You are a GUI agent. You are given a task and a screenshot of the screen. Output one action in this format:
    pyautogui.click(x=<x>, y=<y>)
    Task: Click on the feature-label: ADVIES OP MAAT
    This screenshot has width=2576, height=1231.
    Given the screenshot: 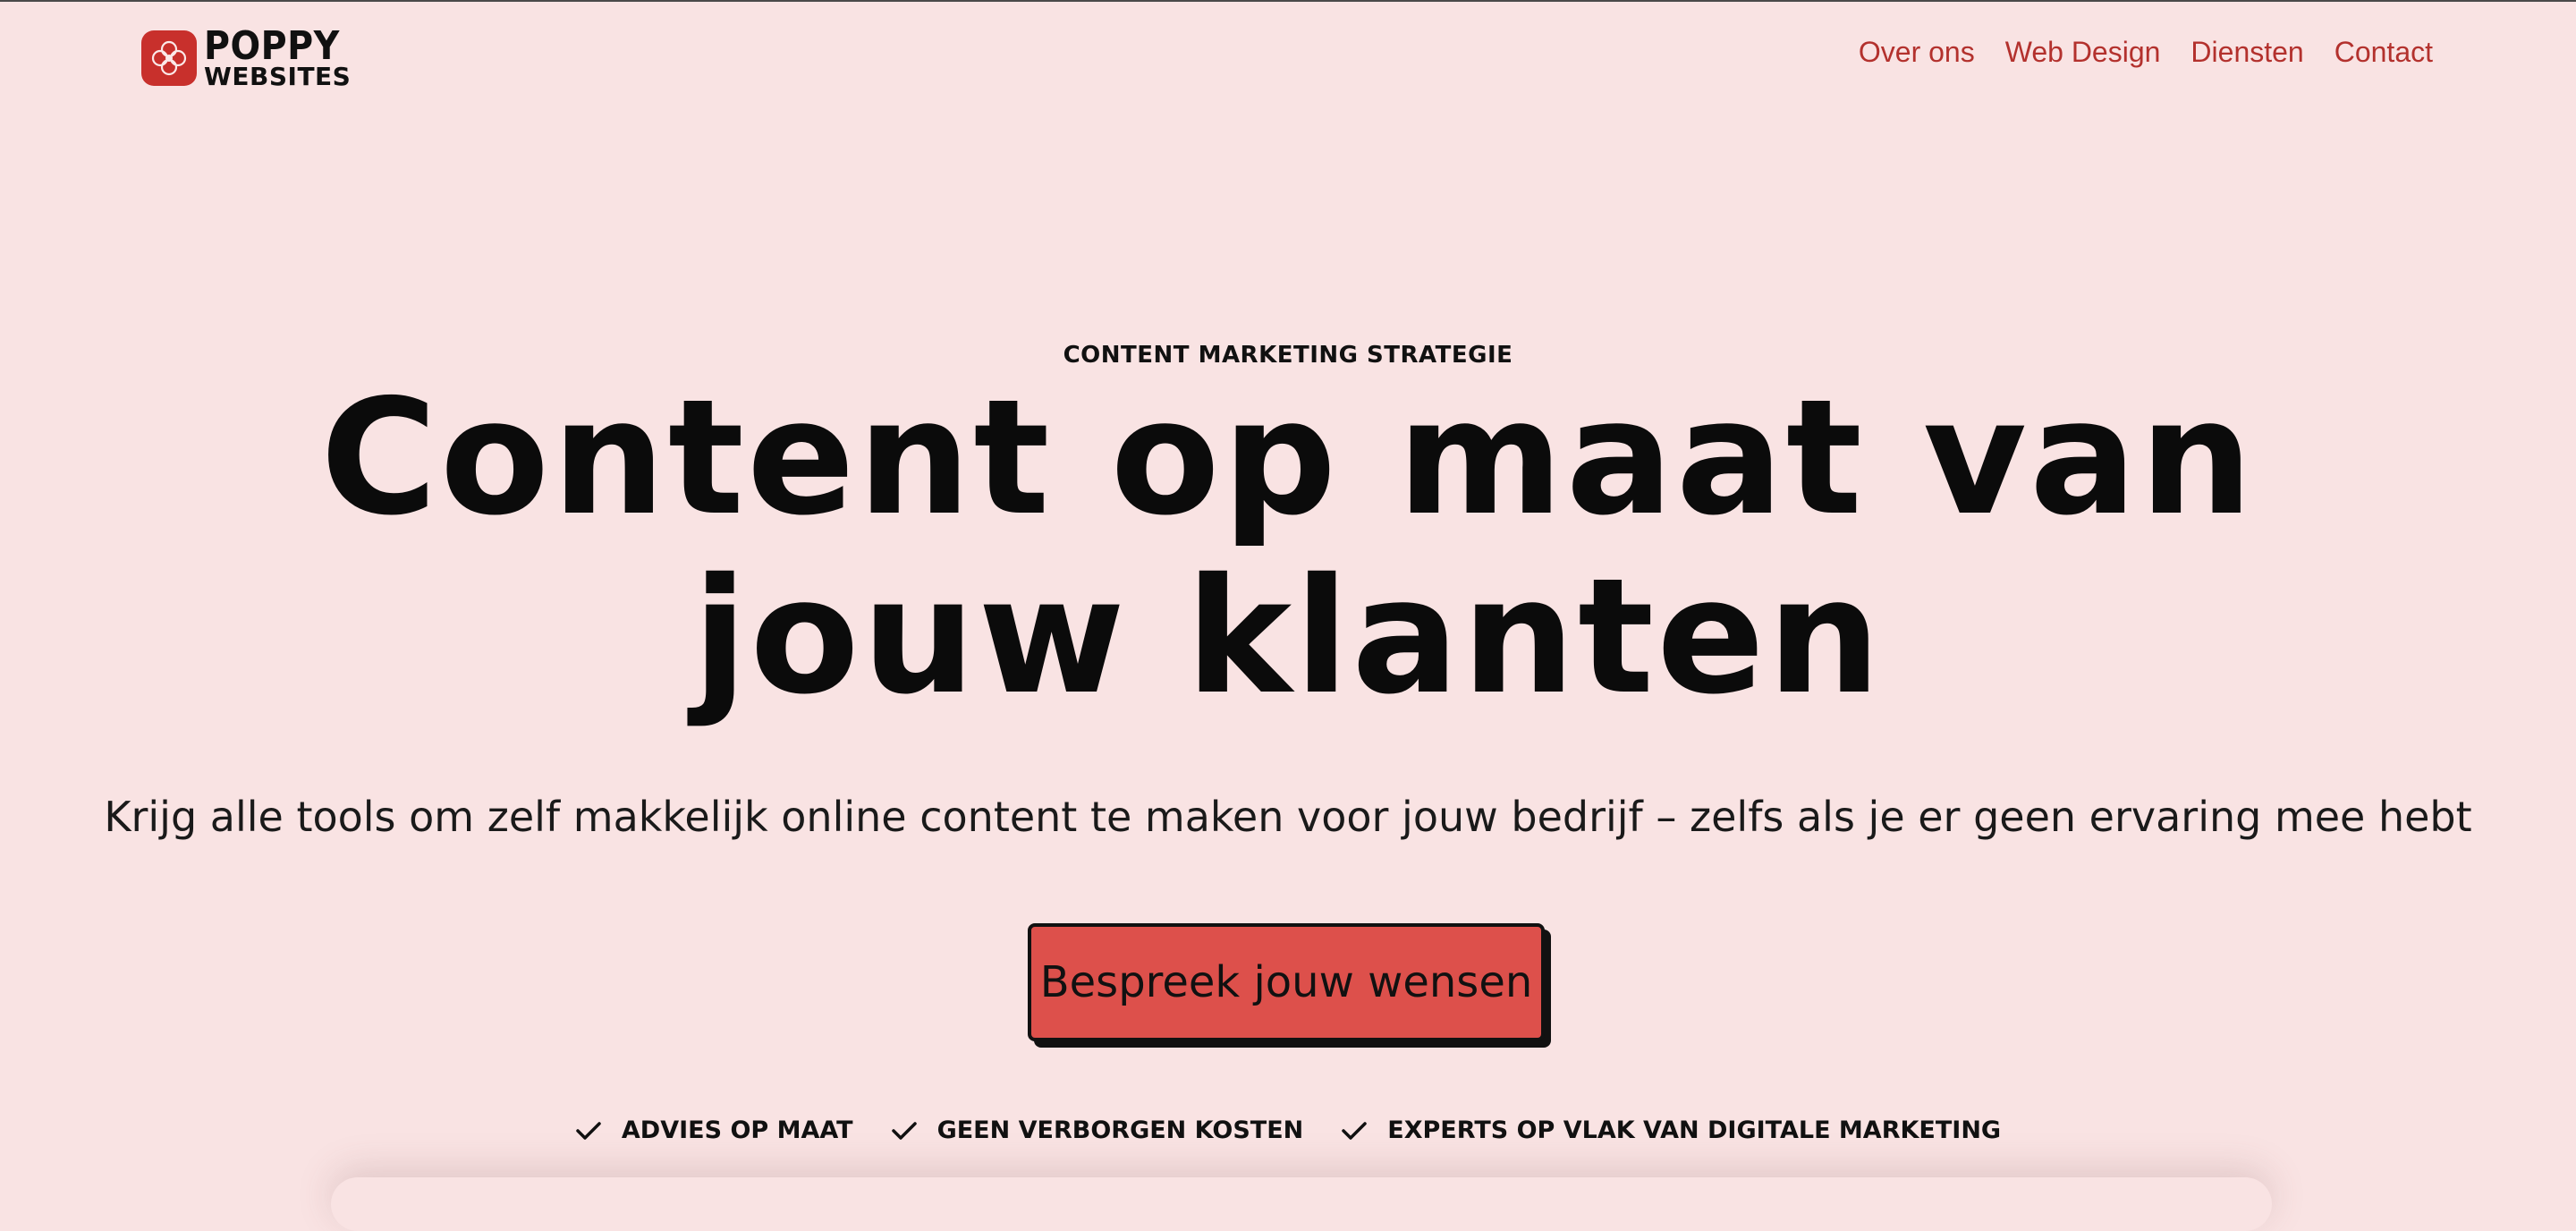 What is the action you would take?
    pyautogui.click(x=737, y=1130)
    